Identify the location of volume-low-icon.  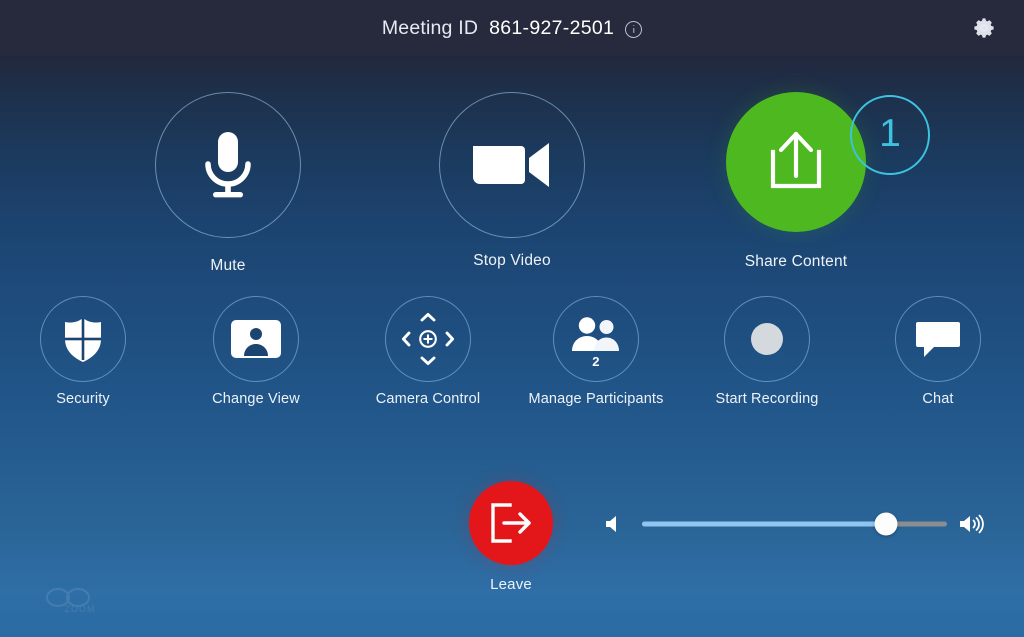
(611, 524).